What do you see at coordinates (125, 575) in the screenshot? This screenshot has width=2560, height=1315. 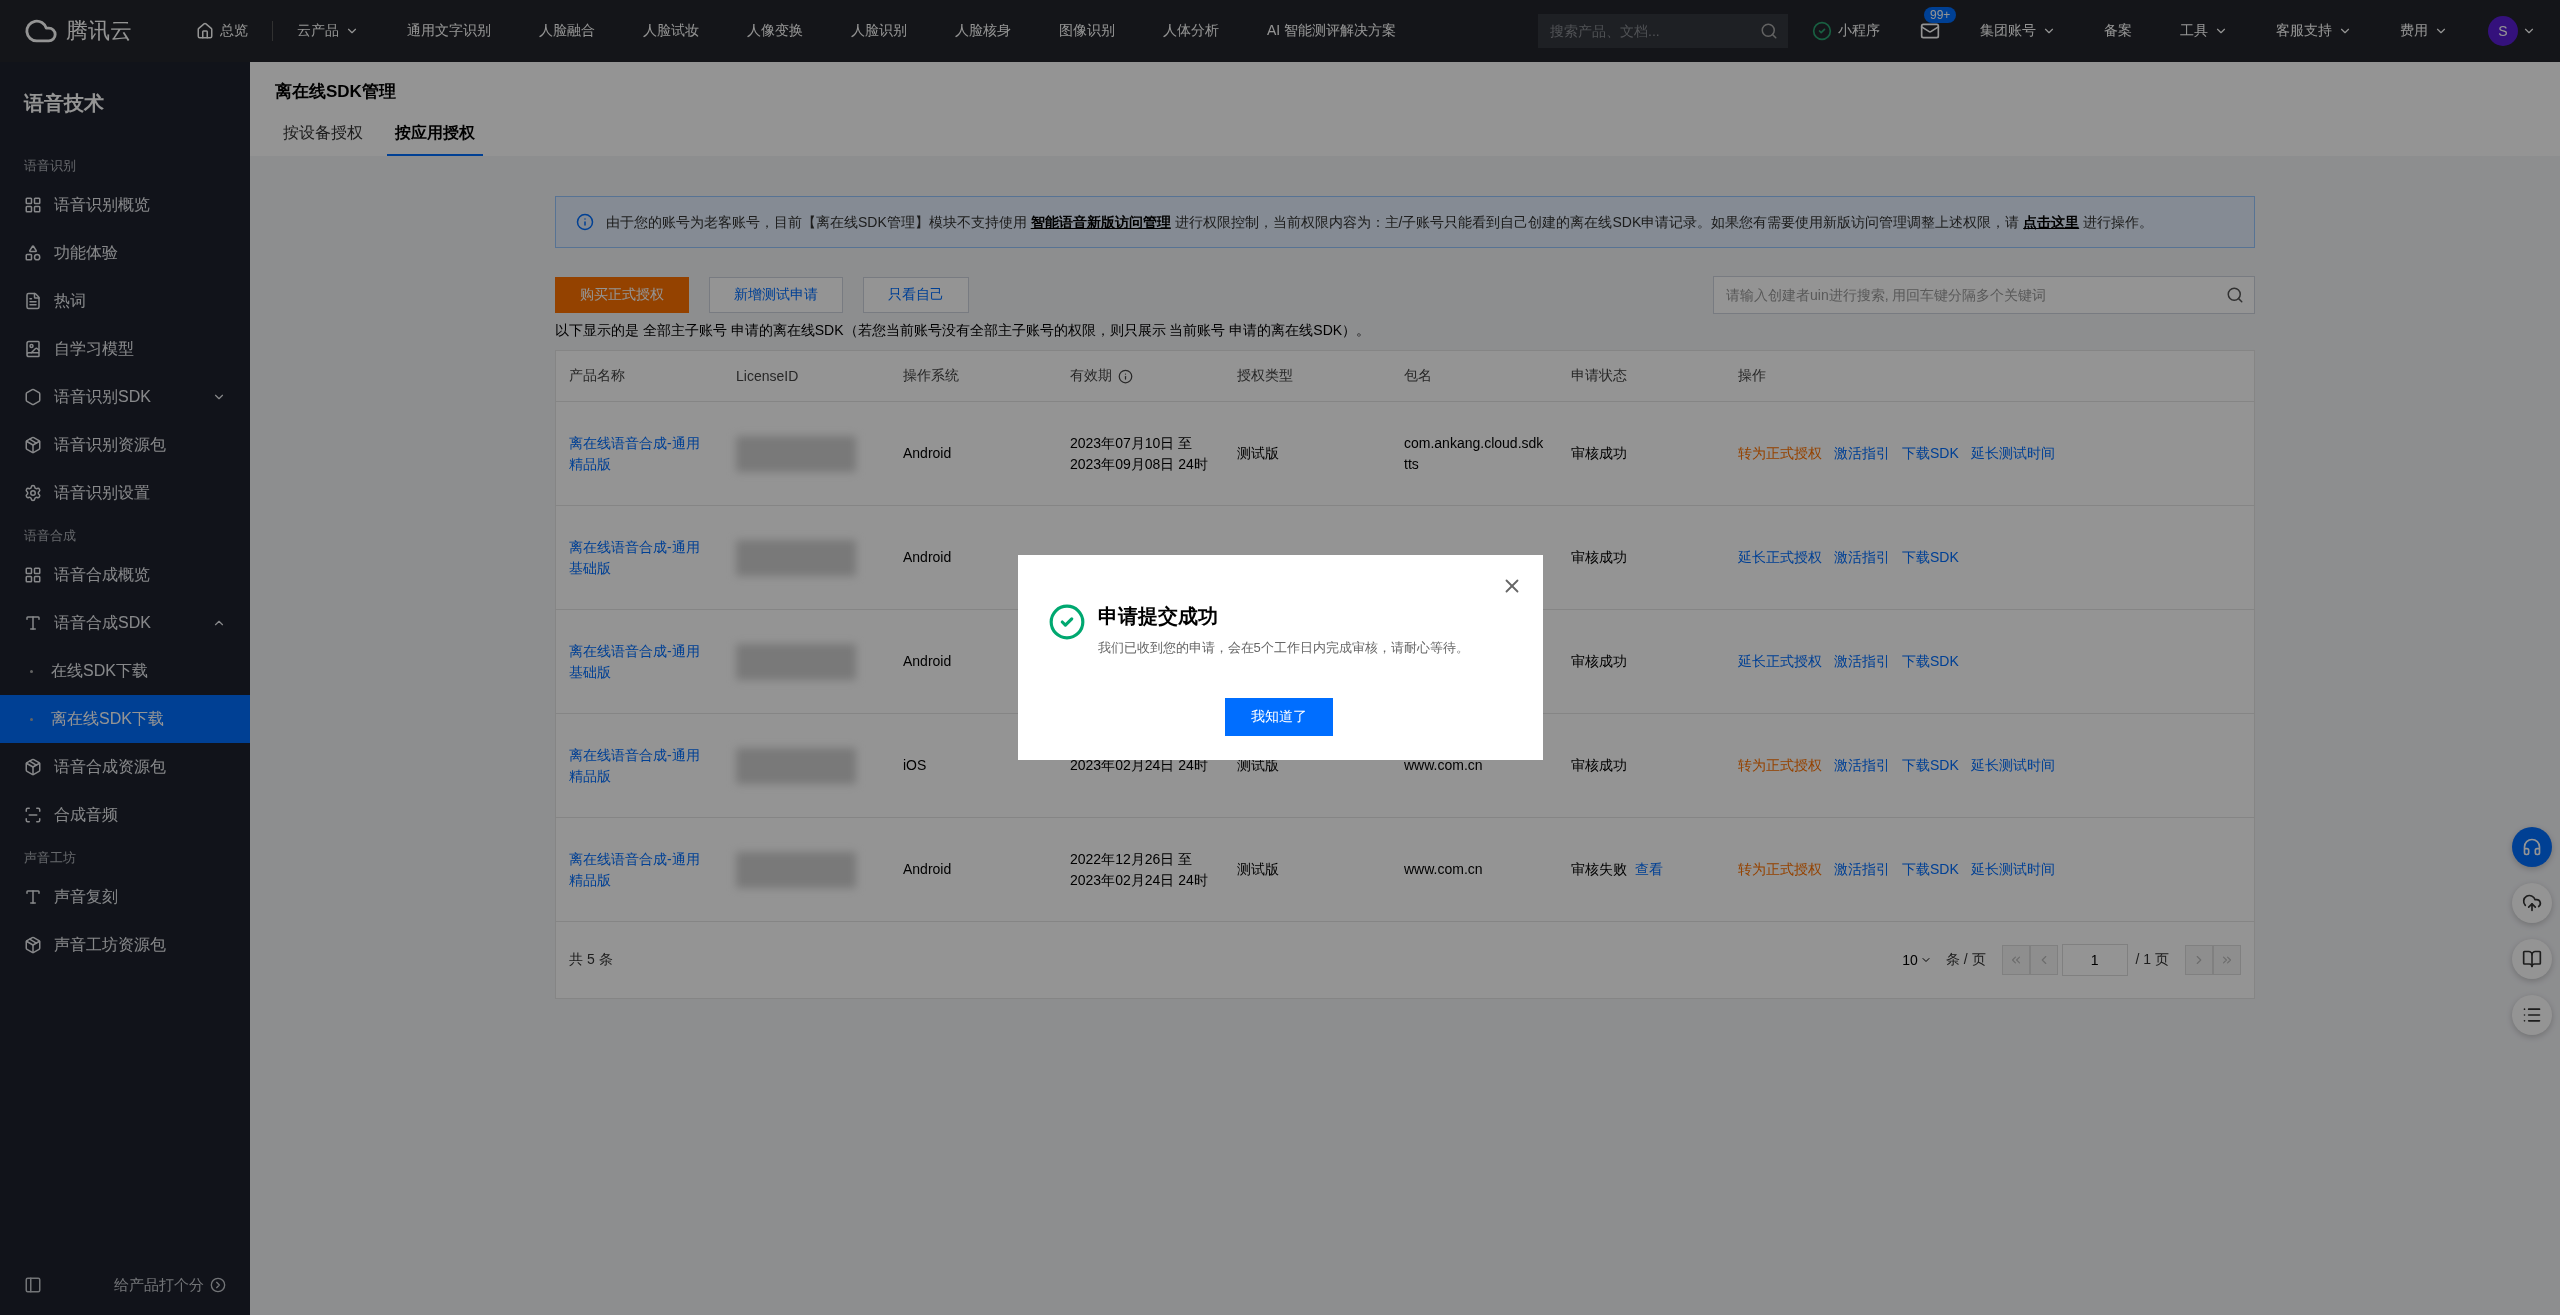 I see `sidebar-item: 语音合成概览` at bounding box center [125, 575].